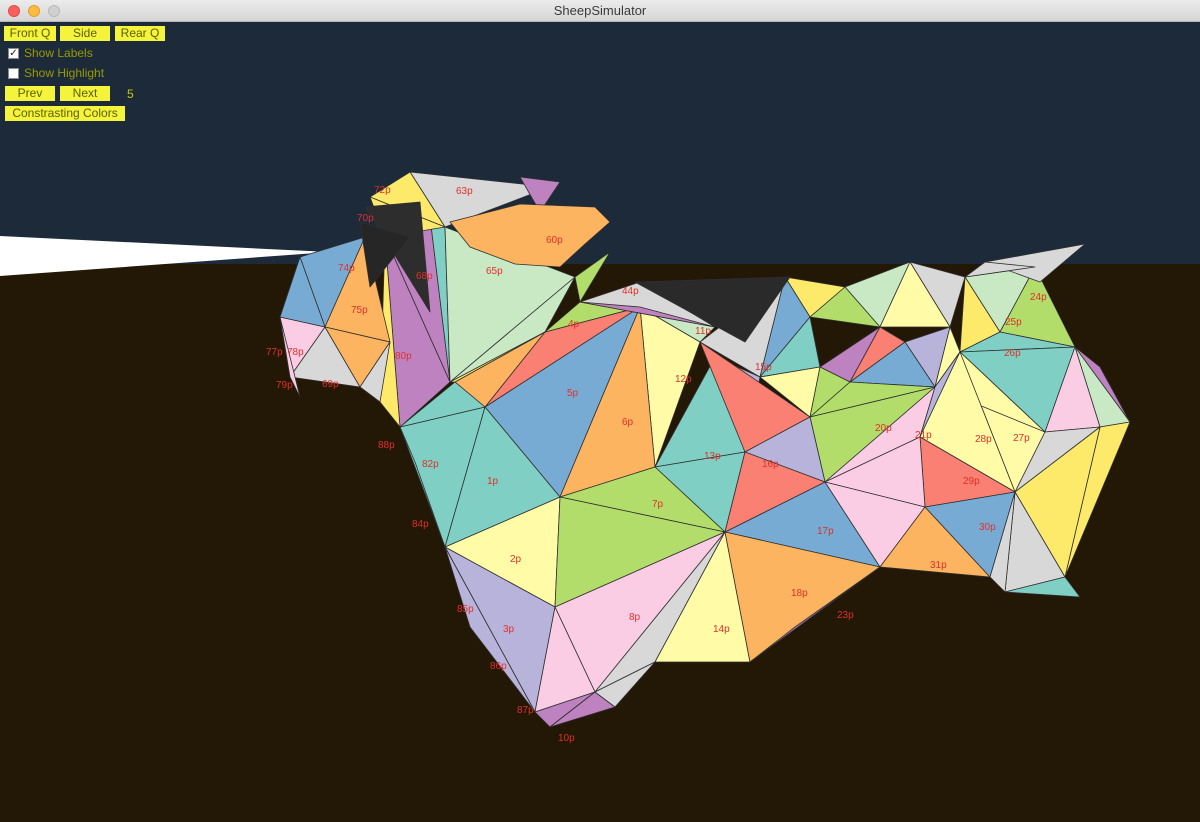 This screenshot has height=822, width=1200. What do you see at coordinates (573, 393) in the screenshot?
I see `panel-label: 5p` at bounding box center [573, 393].